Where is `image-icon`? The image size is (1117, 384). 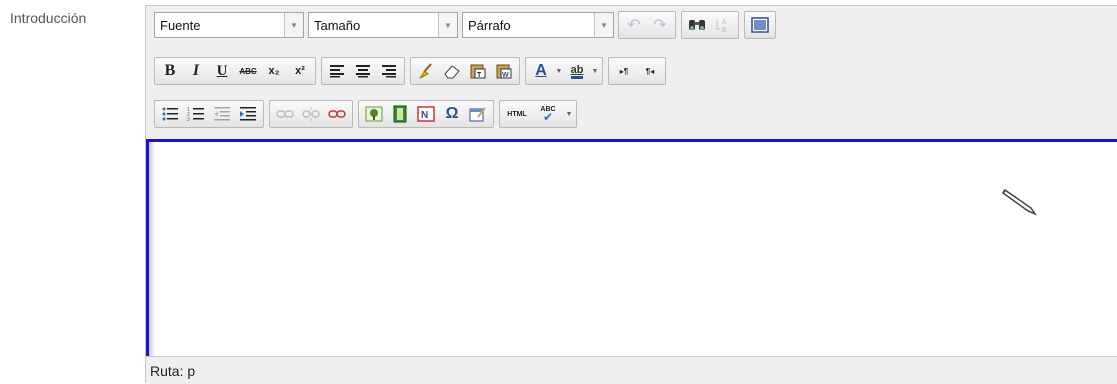 image-icon is located at coordinates (374, 114).